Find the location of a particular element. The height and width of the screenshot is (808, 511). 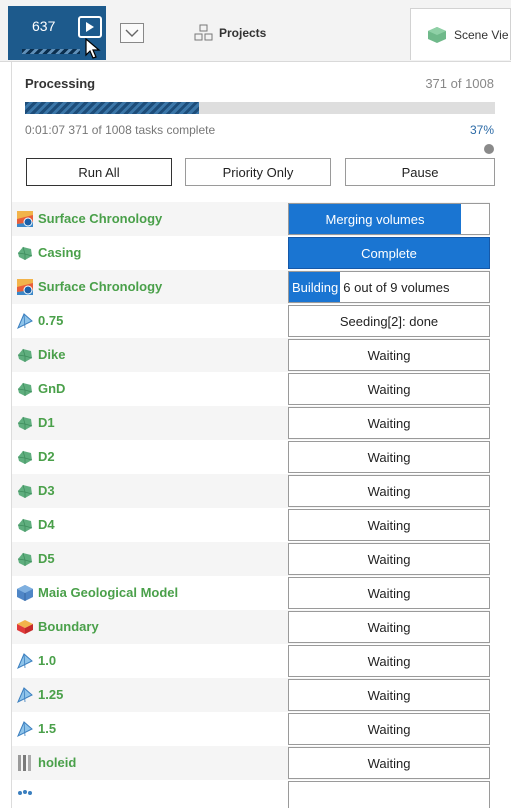

task-row: Surface Chronology Merging volumes is located at coordinates (251, 219).